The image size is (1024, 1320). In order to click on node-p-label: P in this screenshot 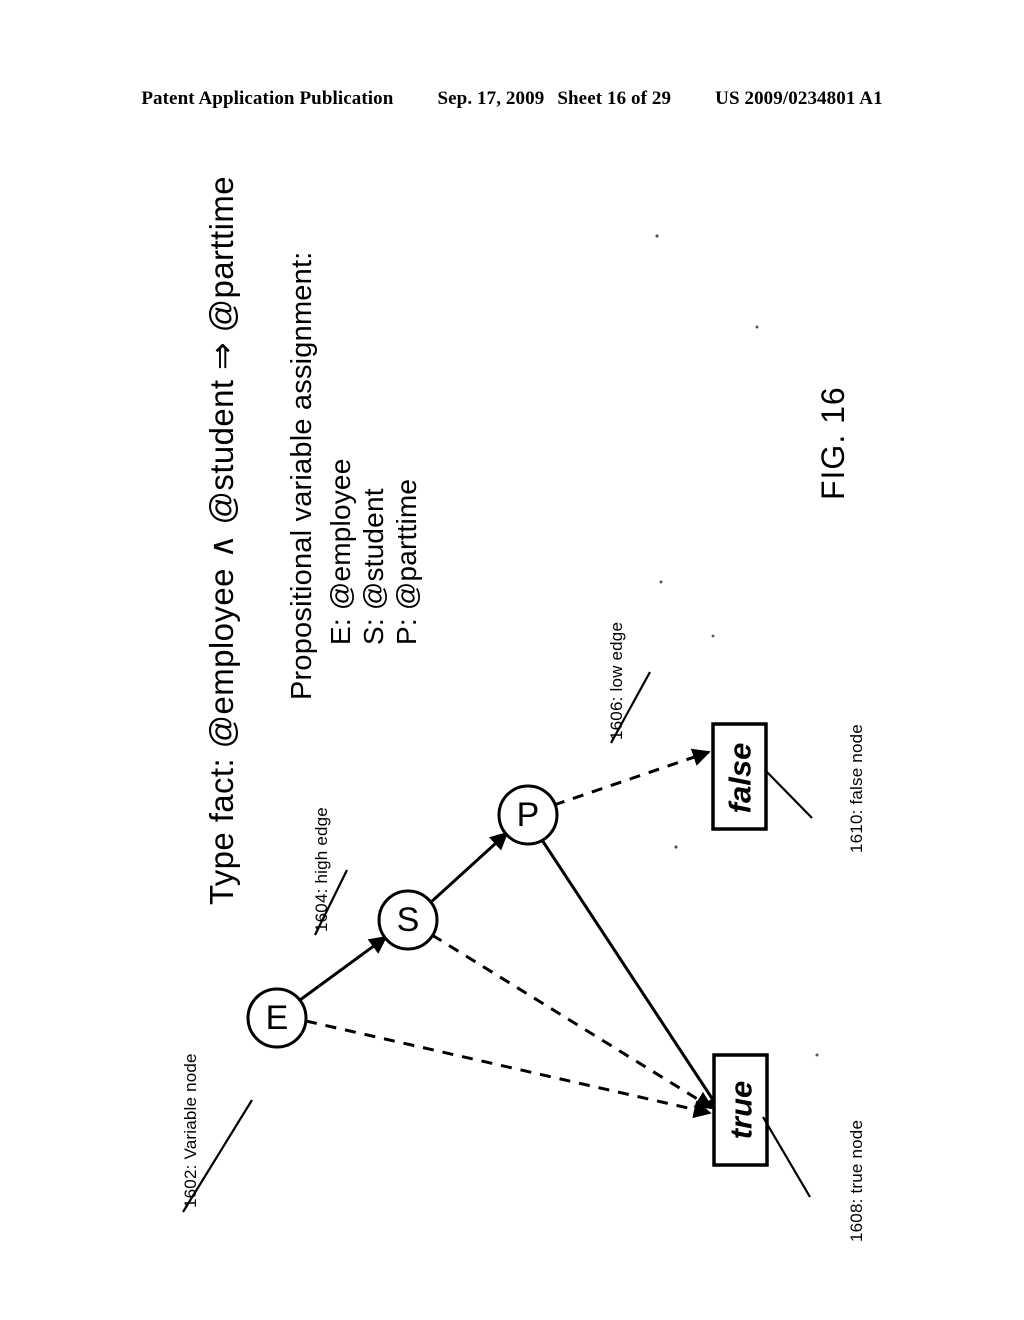, I will do `click(528, 815)`.